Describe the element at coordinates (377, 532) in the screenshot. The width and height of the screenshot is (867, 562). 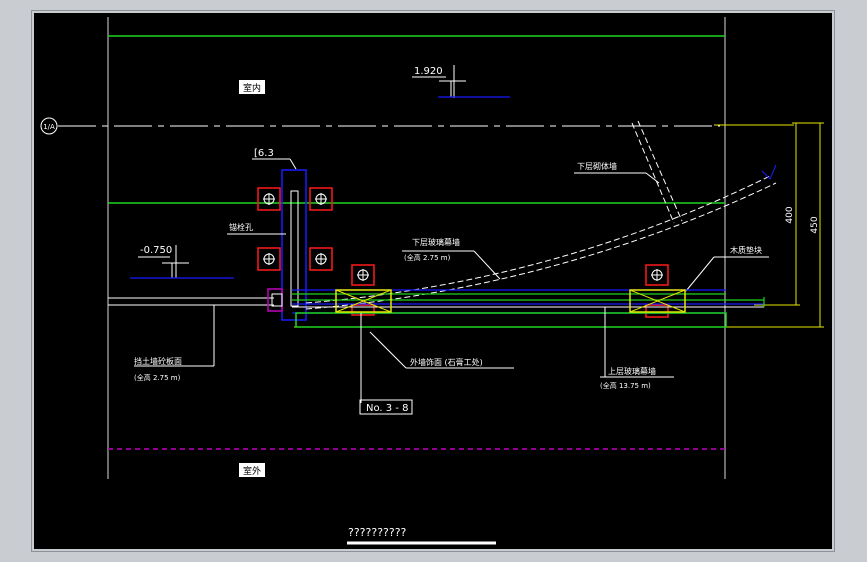
I see `drawing-caption: ??????????` at that location.